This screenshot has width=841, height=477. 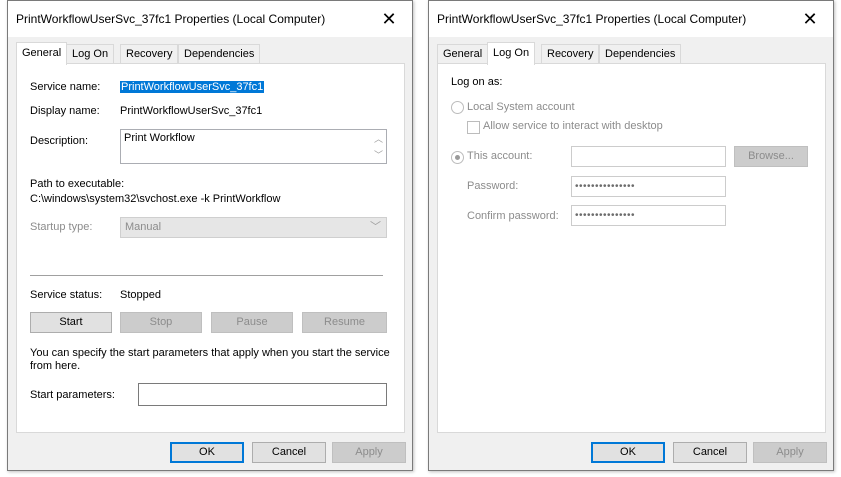 What do you see at coordinates (65, 87) in the screenshot?
I see `service-name-label: Service name:` at bounding box center [65, 87].